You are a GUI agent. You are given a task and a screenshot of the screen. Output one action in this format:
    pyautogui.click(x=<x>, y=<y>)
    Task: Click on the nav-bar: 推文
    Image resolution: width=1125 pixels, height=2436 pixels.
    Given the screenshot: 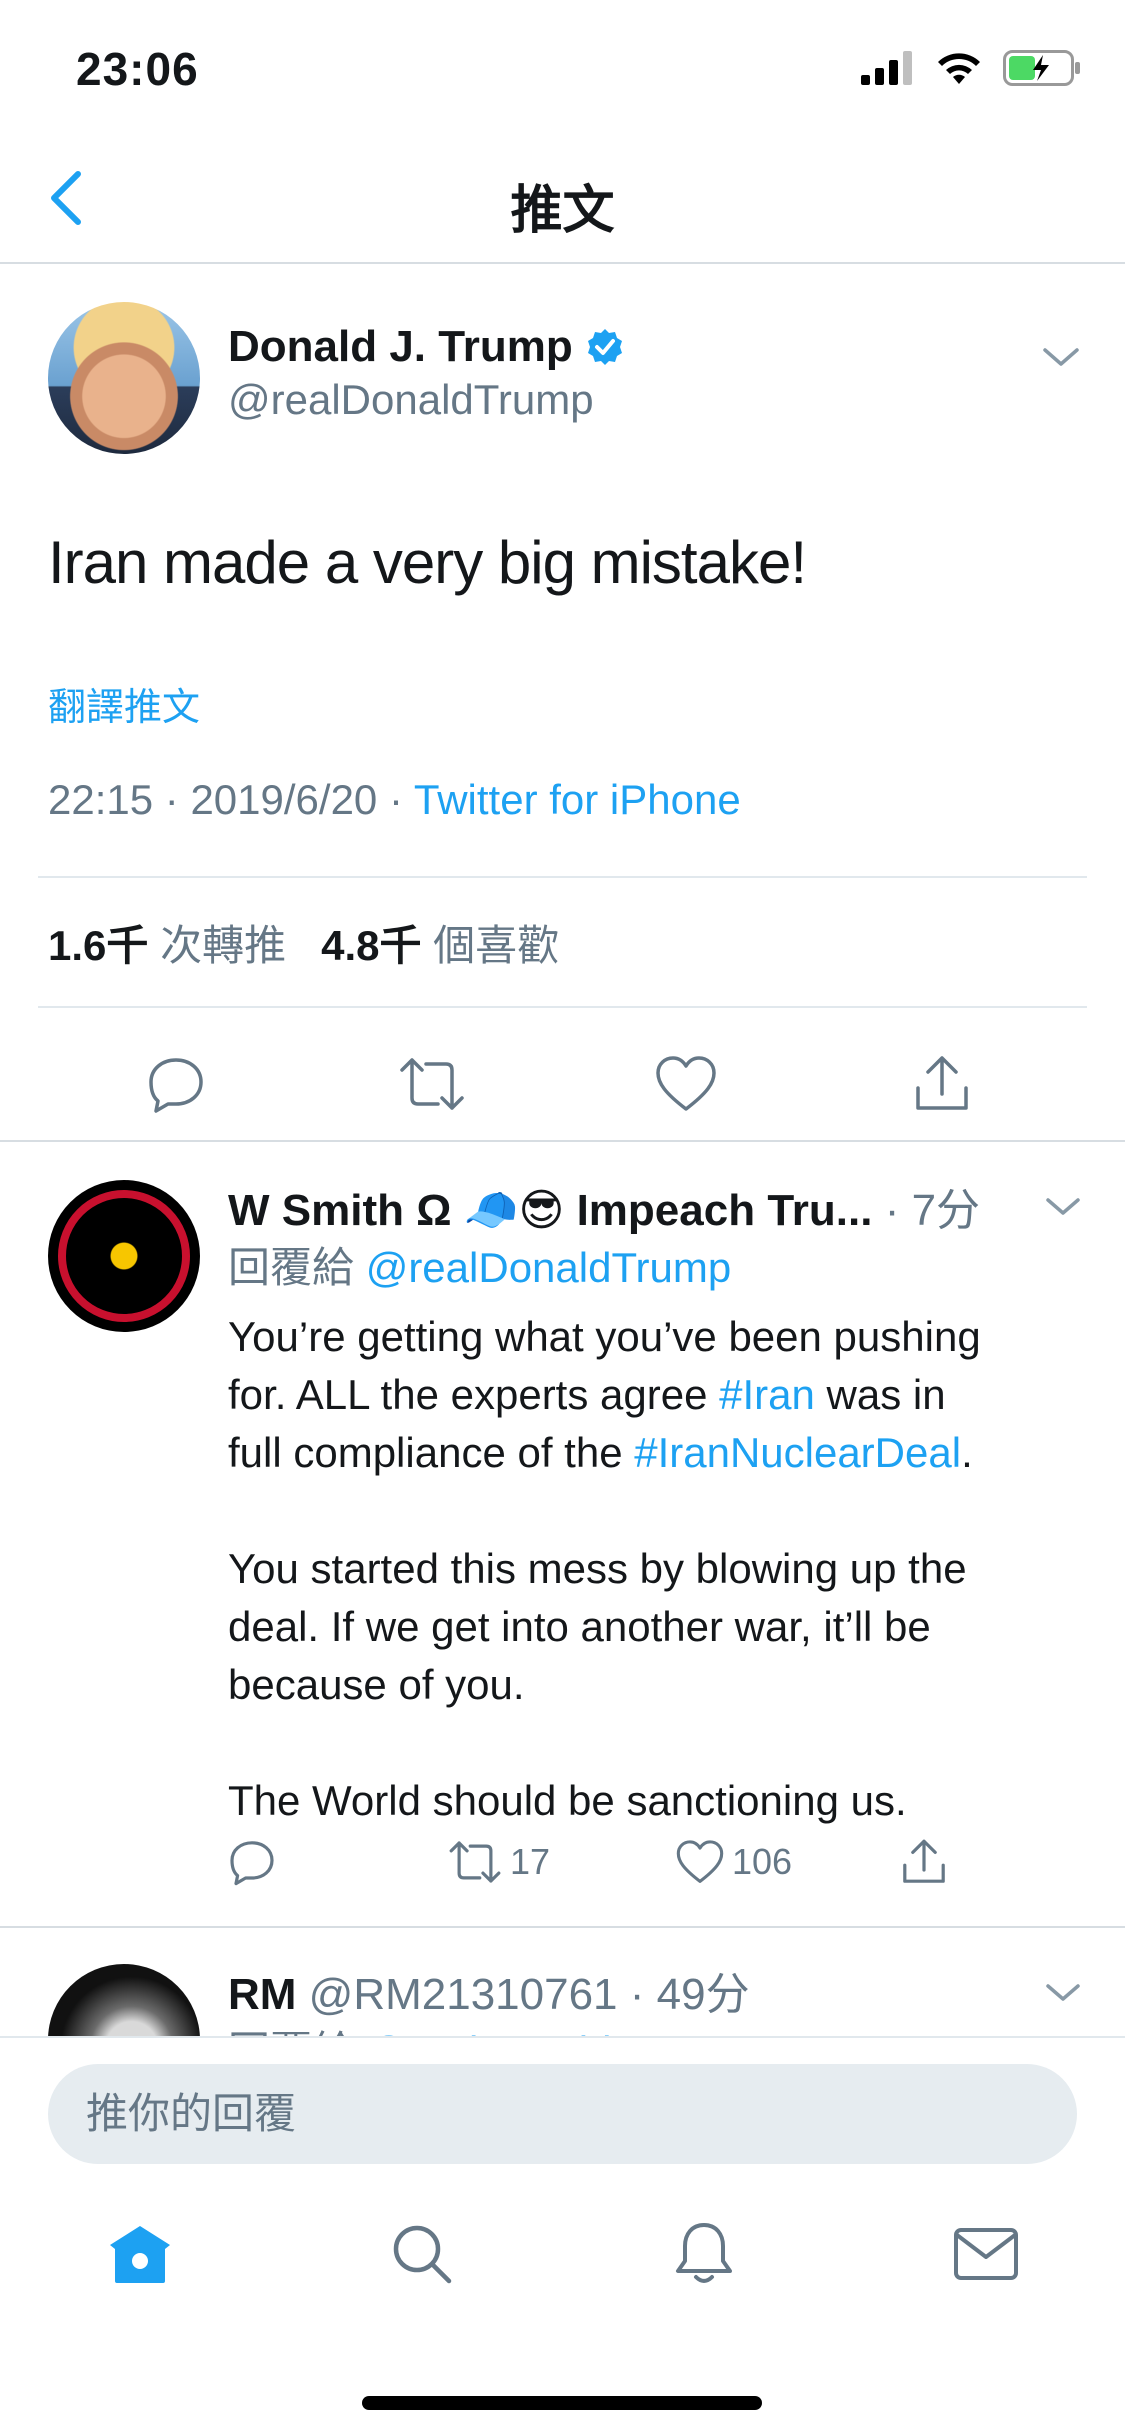 What is the action you would take?
    pyautogui.click(x=562, y=198)
    